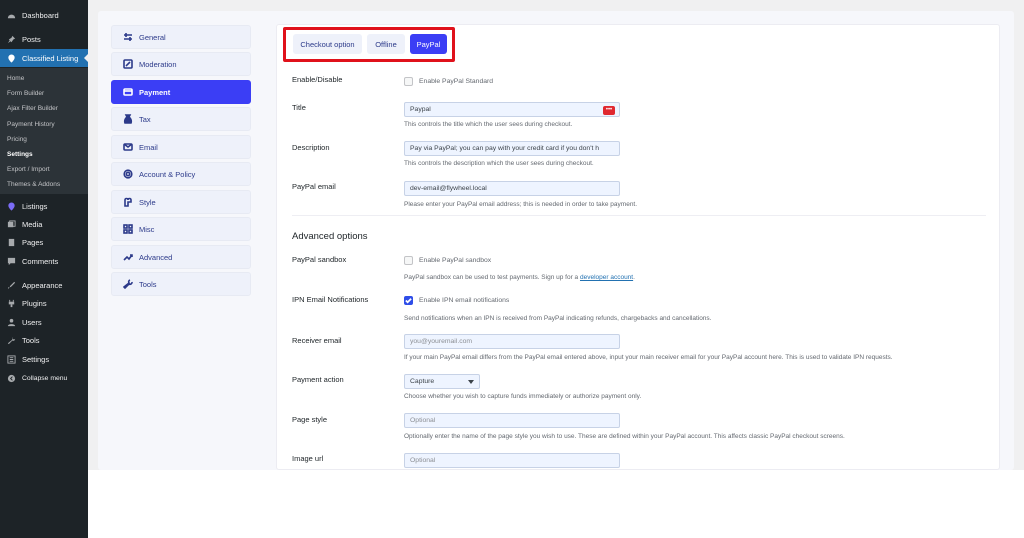  What do you see at coordinates (44, 340) in the screenshot?
I see `wp-menu-tools: Tools` at bounding box center [44, 340].